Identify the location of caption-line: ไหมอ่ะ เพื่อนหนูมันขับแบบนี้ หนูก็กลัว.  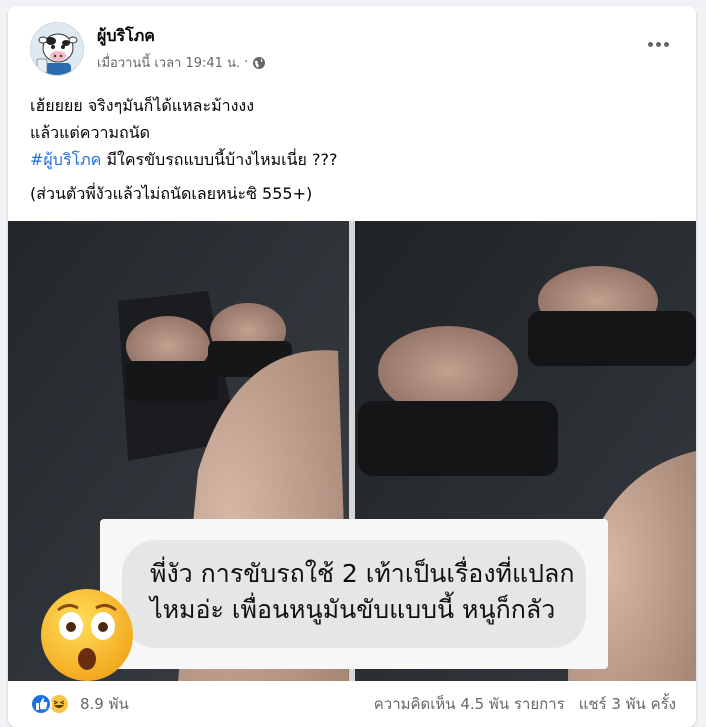
(353, 609).